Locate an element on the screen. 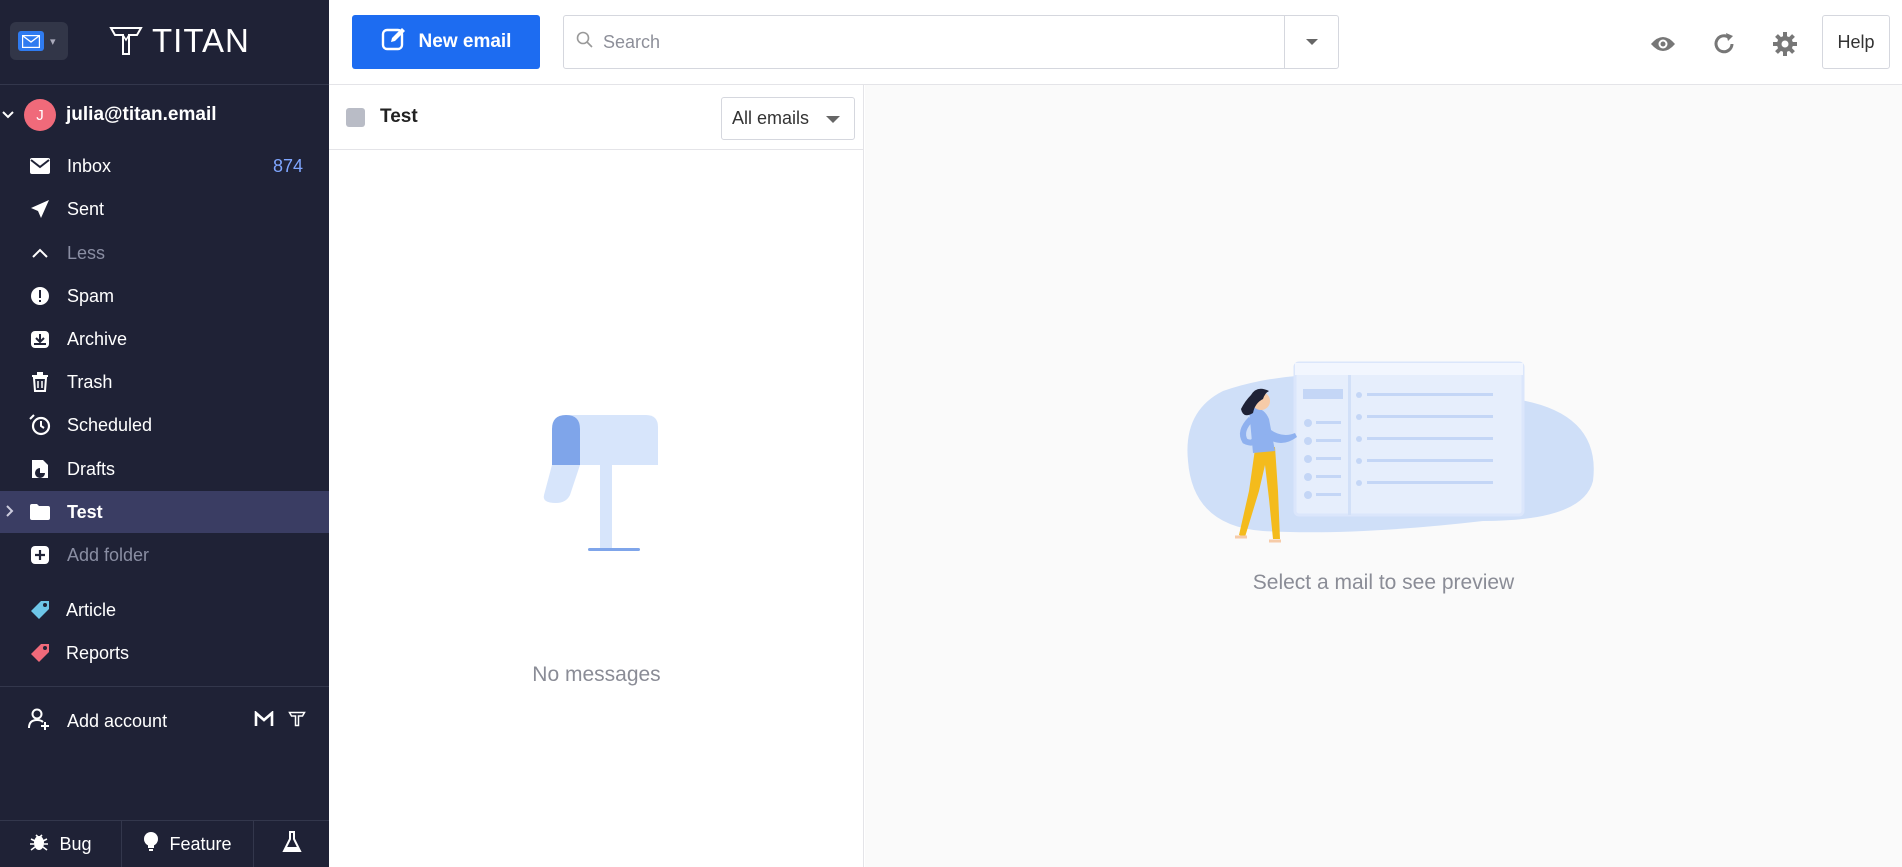 Image resolution: width=1902 pixels, height=867 pixels. toolbar: New email Help is located at coordinates (1115, 42).